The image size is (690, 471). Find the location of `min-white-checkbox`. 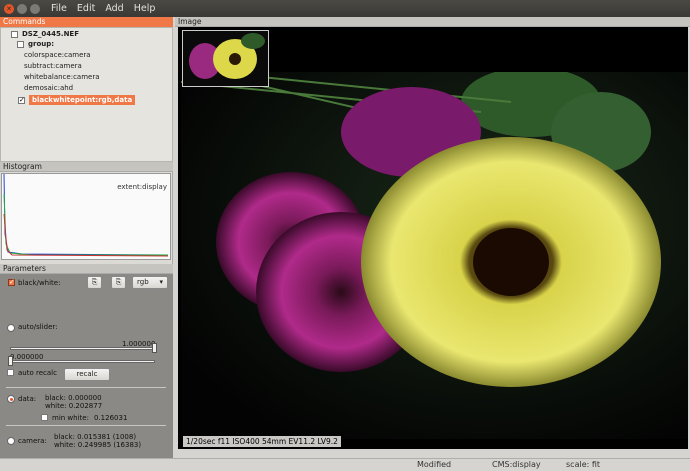

min-white-checkbox is located at coordinates (44, 417).